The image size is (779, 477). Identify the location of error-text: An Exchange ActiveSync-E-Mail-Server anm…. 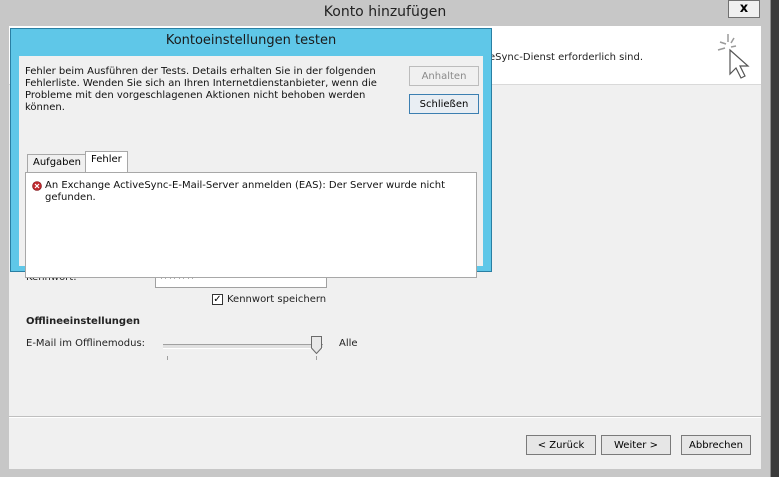
(245, 191).